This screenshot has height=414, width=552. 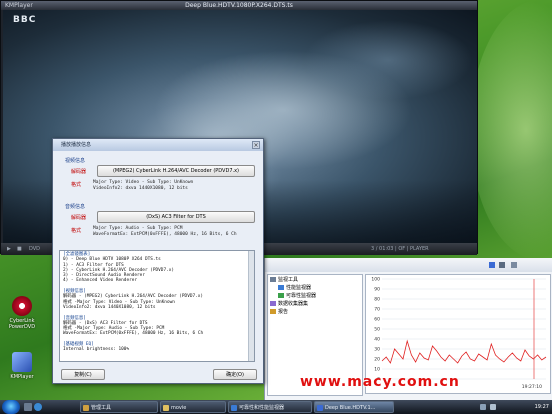 I want to click on volume-icon, so click(x=493, y=407).